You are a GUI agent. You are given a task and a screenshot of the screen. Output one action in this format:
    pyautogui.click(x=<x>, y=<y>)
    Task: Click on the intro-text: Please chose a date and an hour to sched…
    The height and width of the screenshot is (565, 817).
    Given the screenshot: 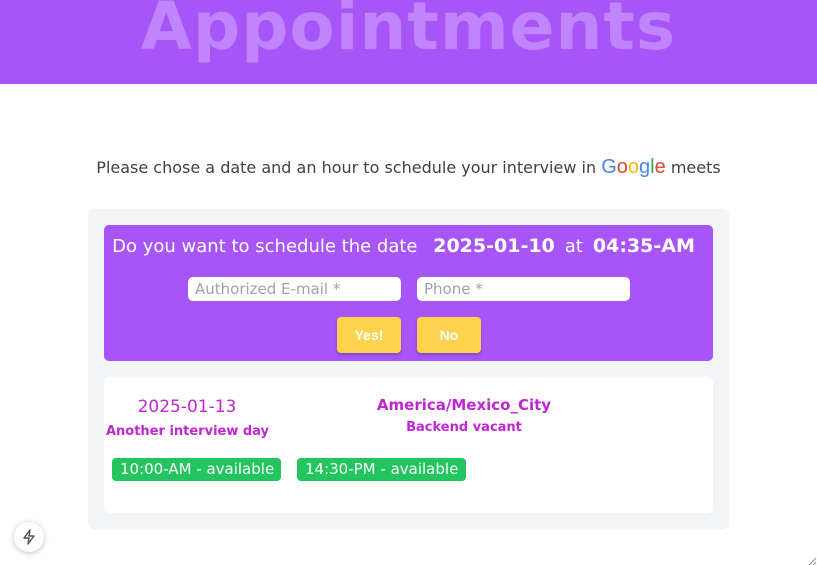 What is the action you would take?
    pyautogui.click(x=408, y=167)
    